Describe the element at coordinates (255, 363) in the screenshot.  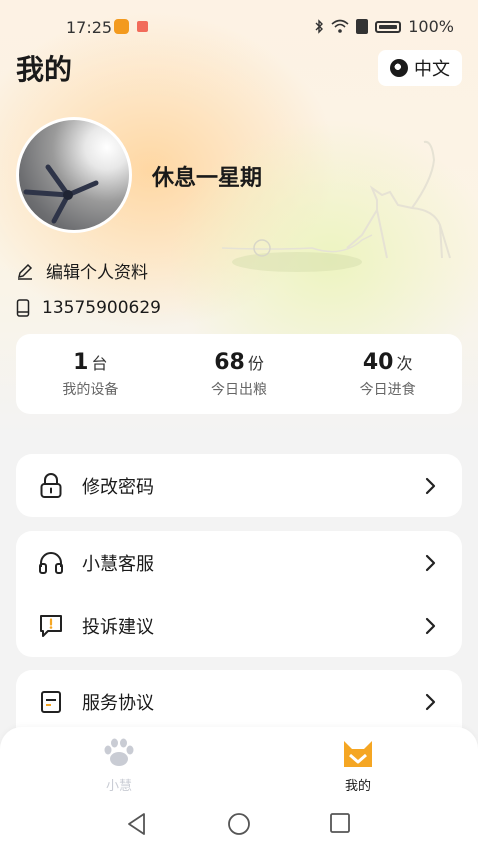
I see `stat-unit: 份` at that location.